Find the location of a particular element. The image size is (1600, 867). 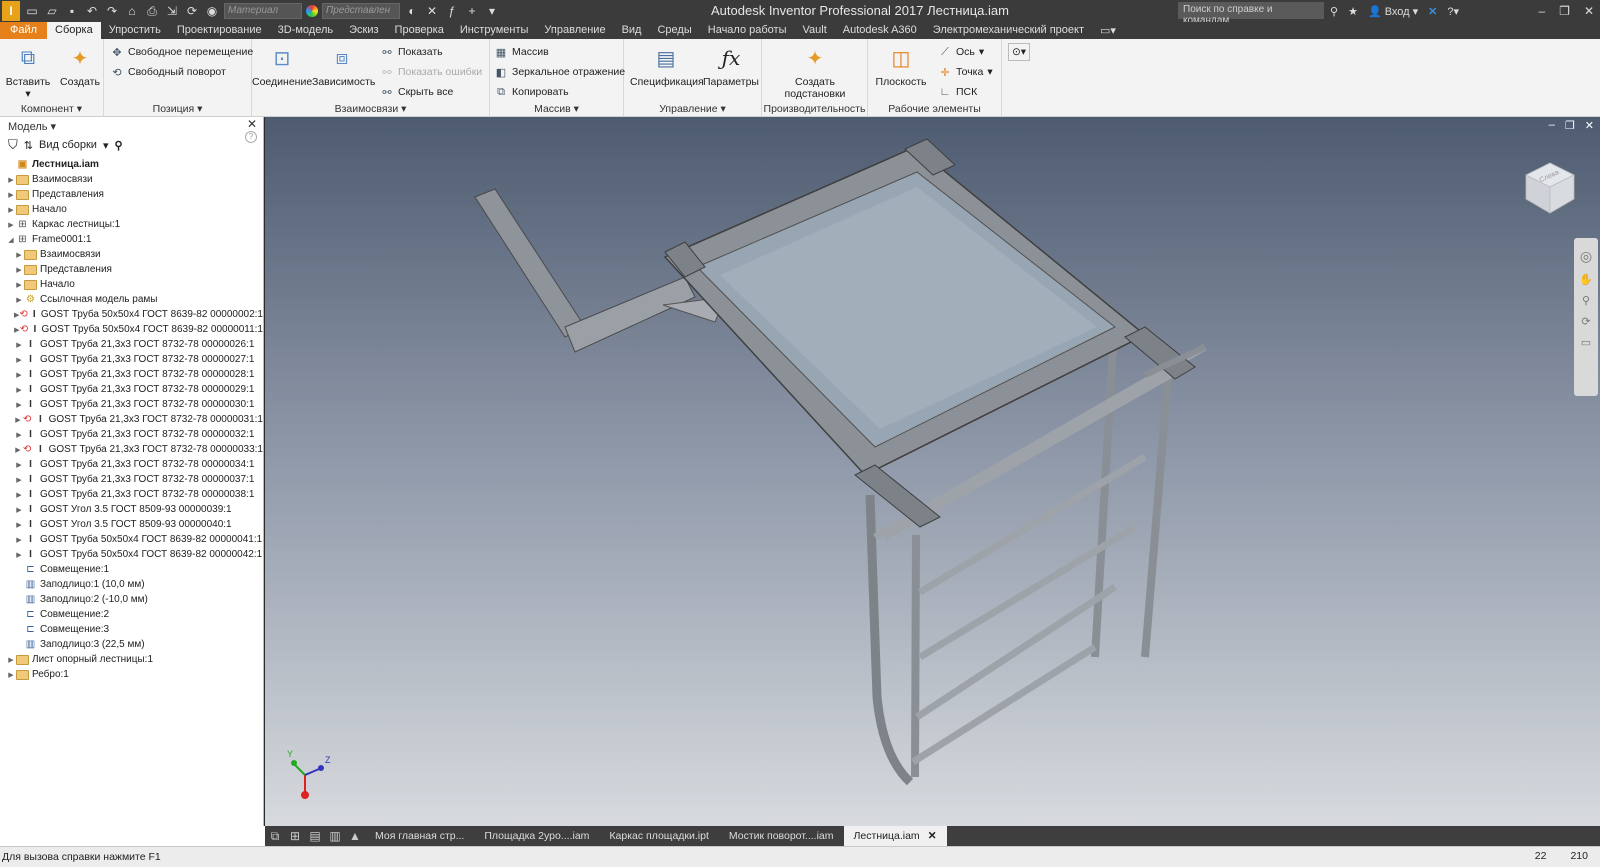

tree-item: ▶ Начало is located at coordinates (131, 209).